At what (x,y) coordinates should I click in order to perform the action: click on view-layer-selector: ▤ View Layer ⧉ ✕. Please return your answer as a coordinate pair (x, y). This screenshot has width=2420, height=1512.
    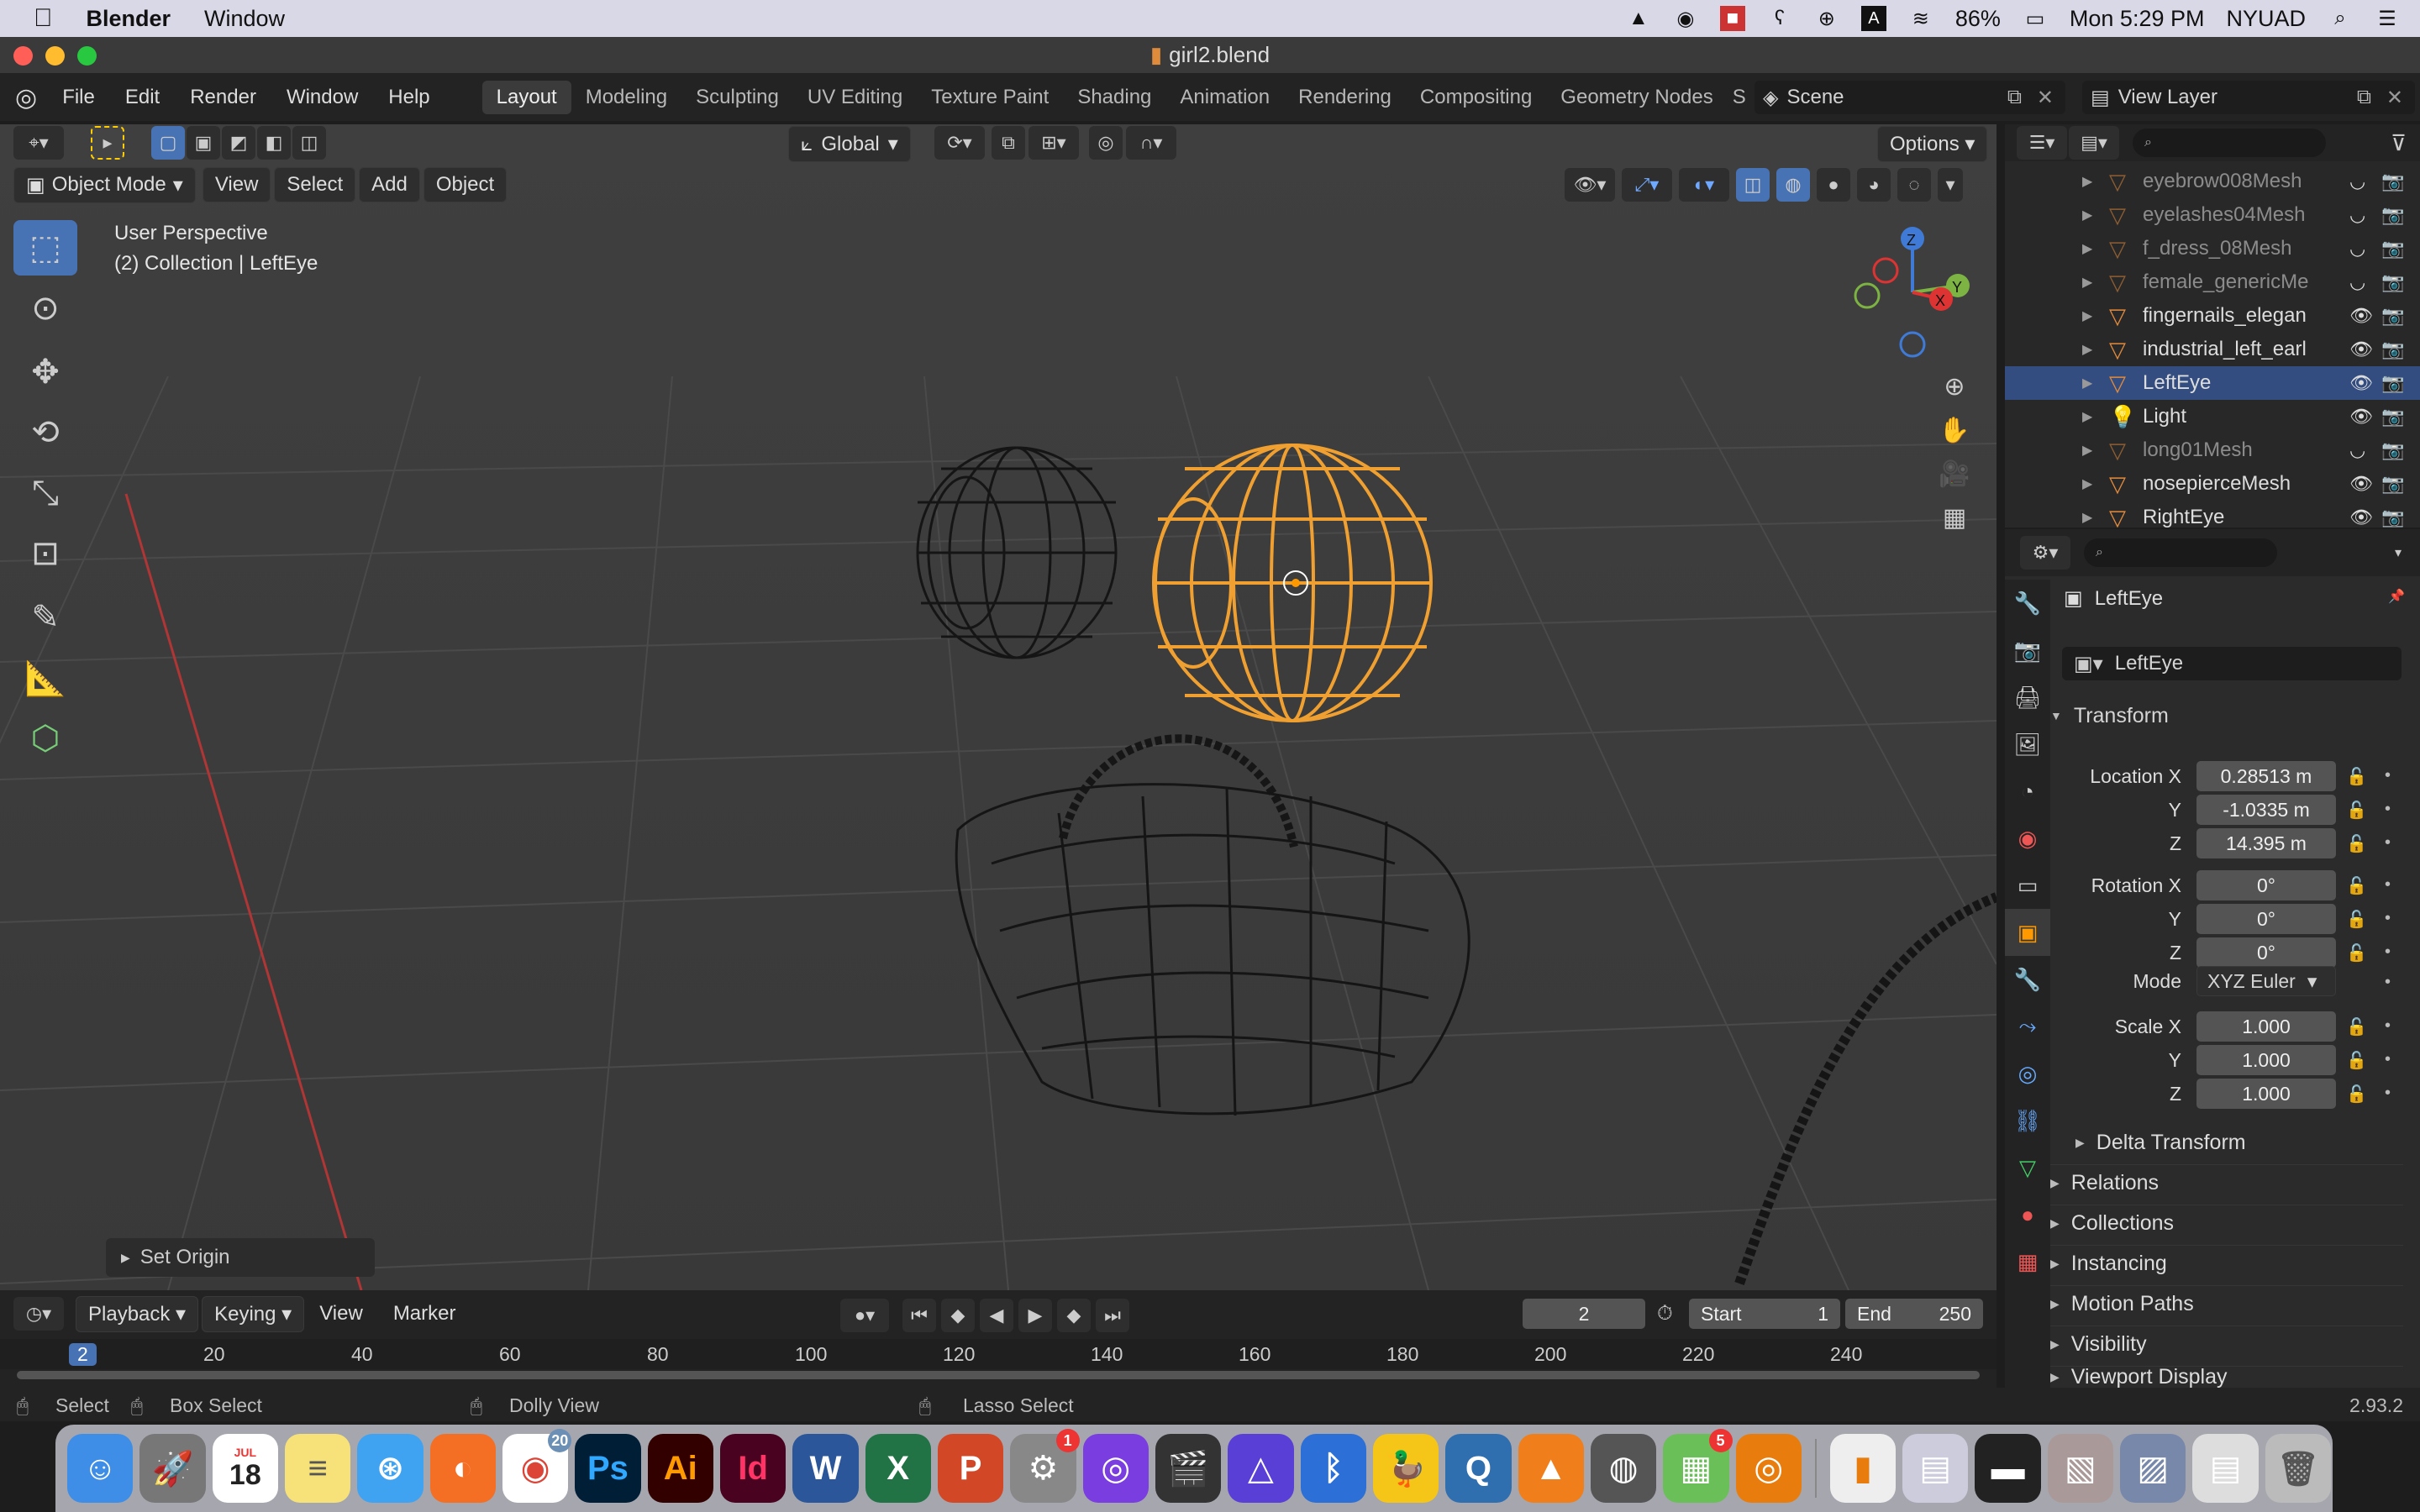
    Looking at the image, I should click on (2248, 97).